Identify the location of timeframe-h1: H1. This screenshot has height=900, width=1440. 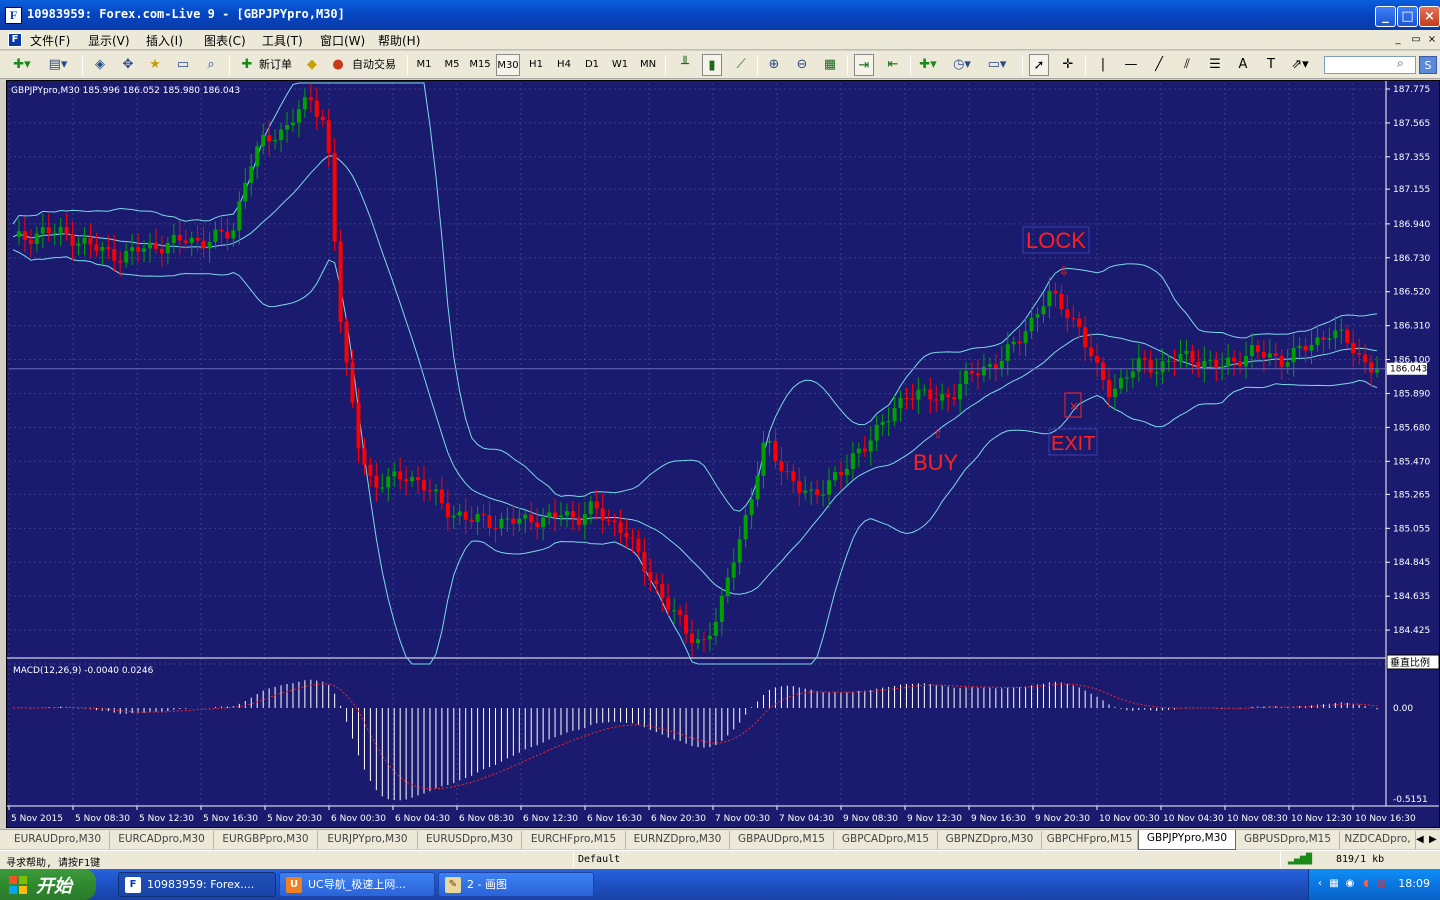
(536, 65).